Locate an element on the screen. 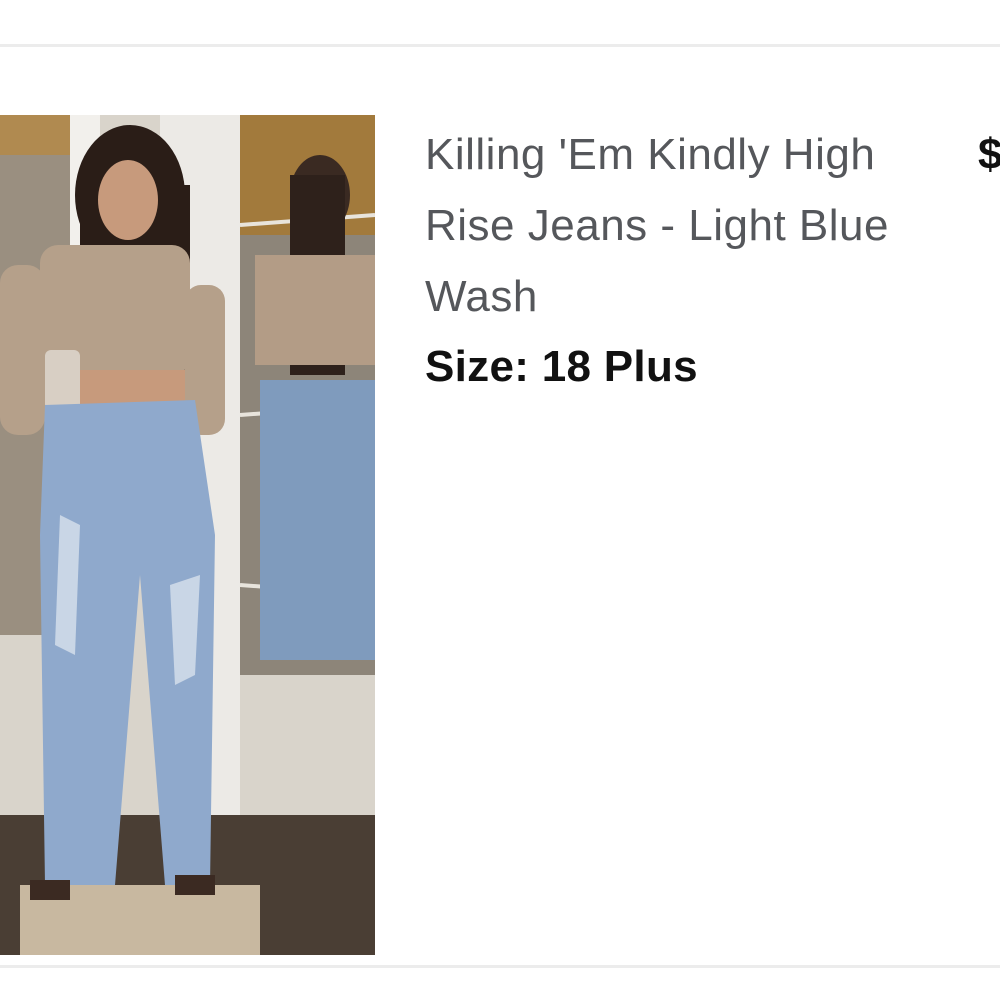 The height and width of the screenshot is (1000, 1000). product-size: Size: 18 Plus is located at coordinates (561, 366).